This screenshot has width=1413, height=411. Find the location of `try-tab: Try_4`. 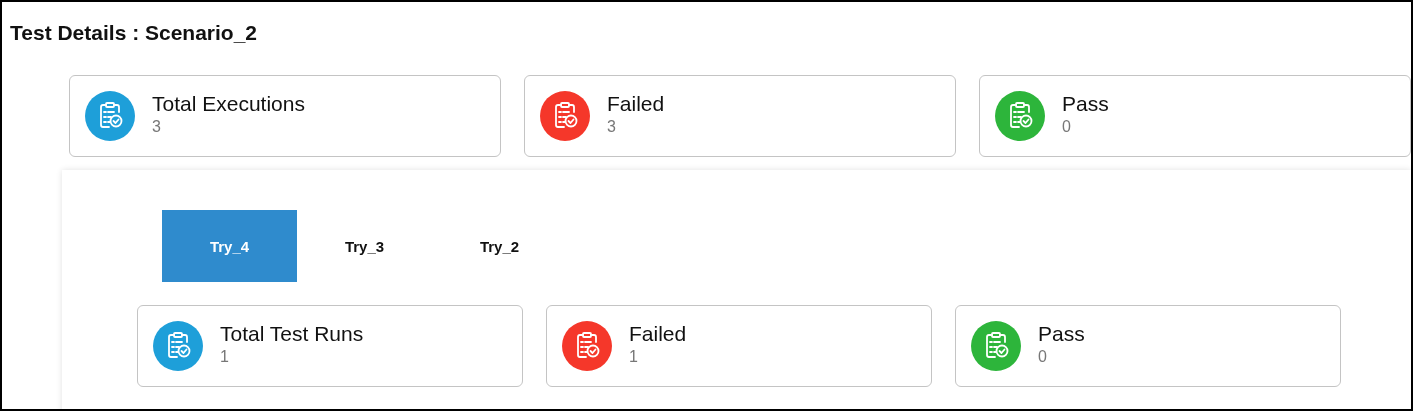

try-tab: Try_4 is located at coordinates (229, 246).